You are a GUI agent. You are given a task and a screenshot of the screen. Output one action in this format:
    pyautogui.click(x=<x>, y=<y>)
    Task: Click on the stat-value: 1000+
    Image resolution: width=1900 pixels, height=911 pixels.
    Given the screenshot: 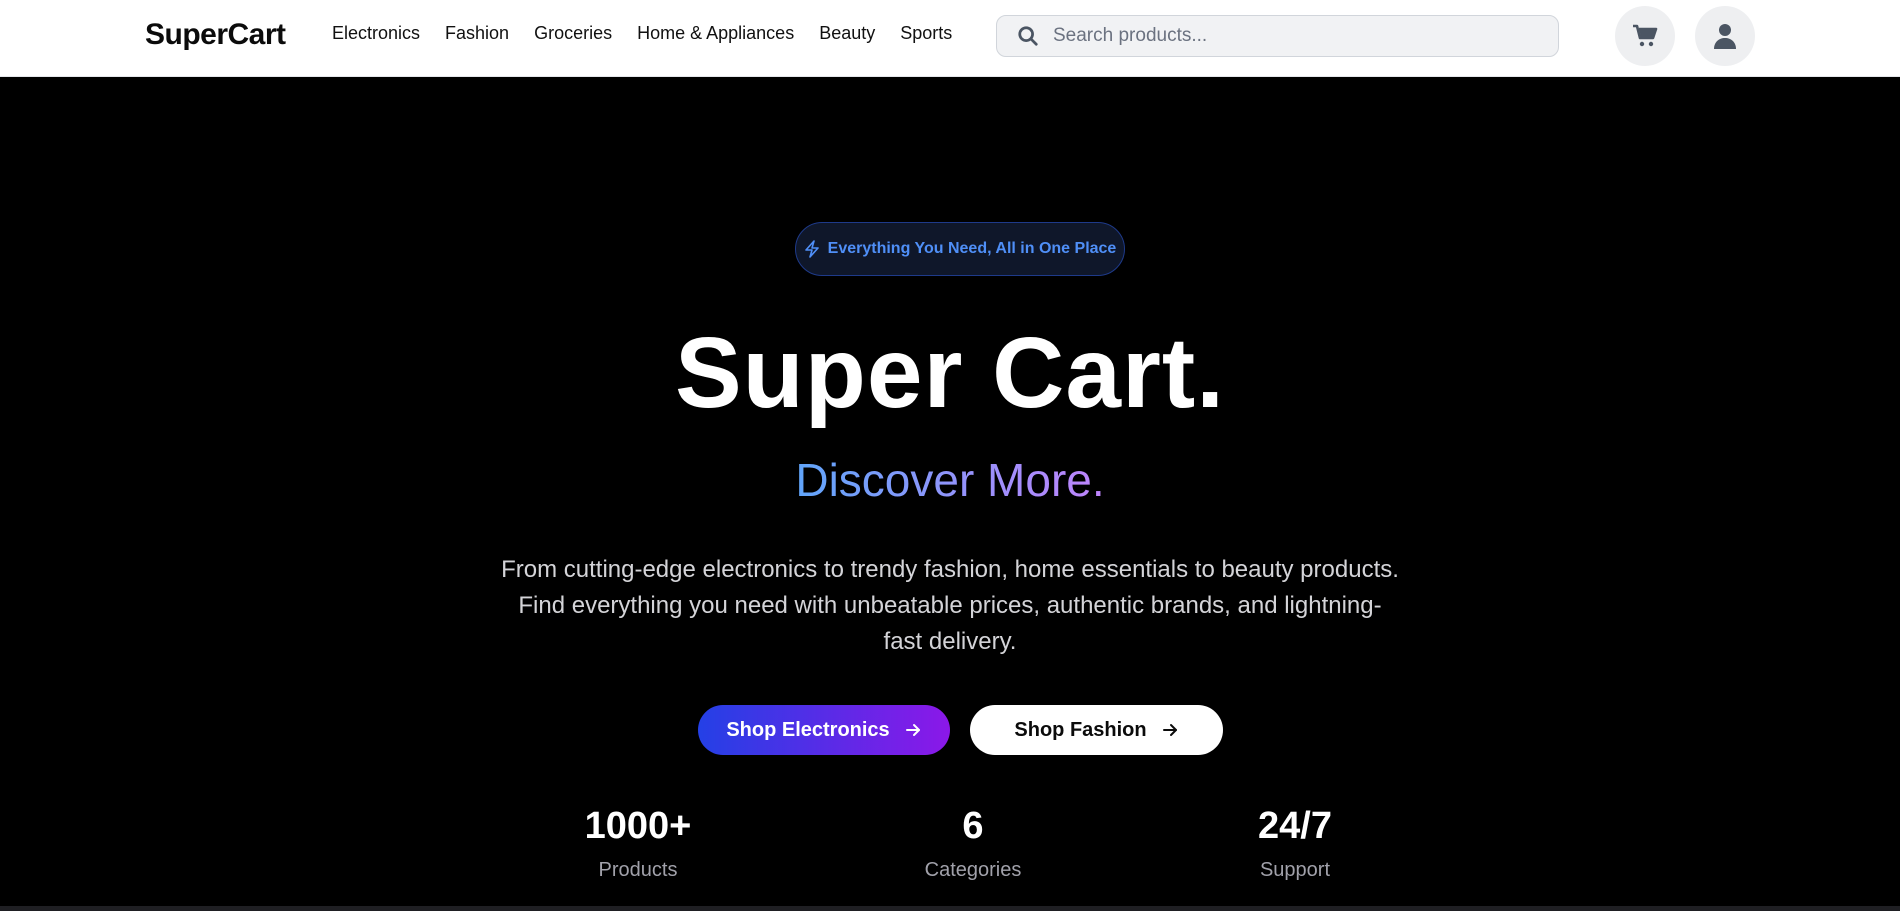 What is the action you would take?
    pyautogui.click(x=638, y=826)
    